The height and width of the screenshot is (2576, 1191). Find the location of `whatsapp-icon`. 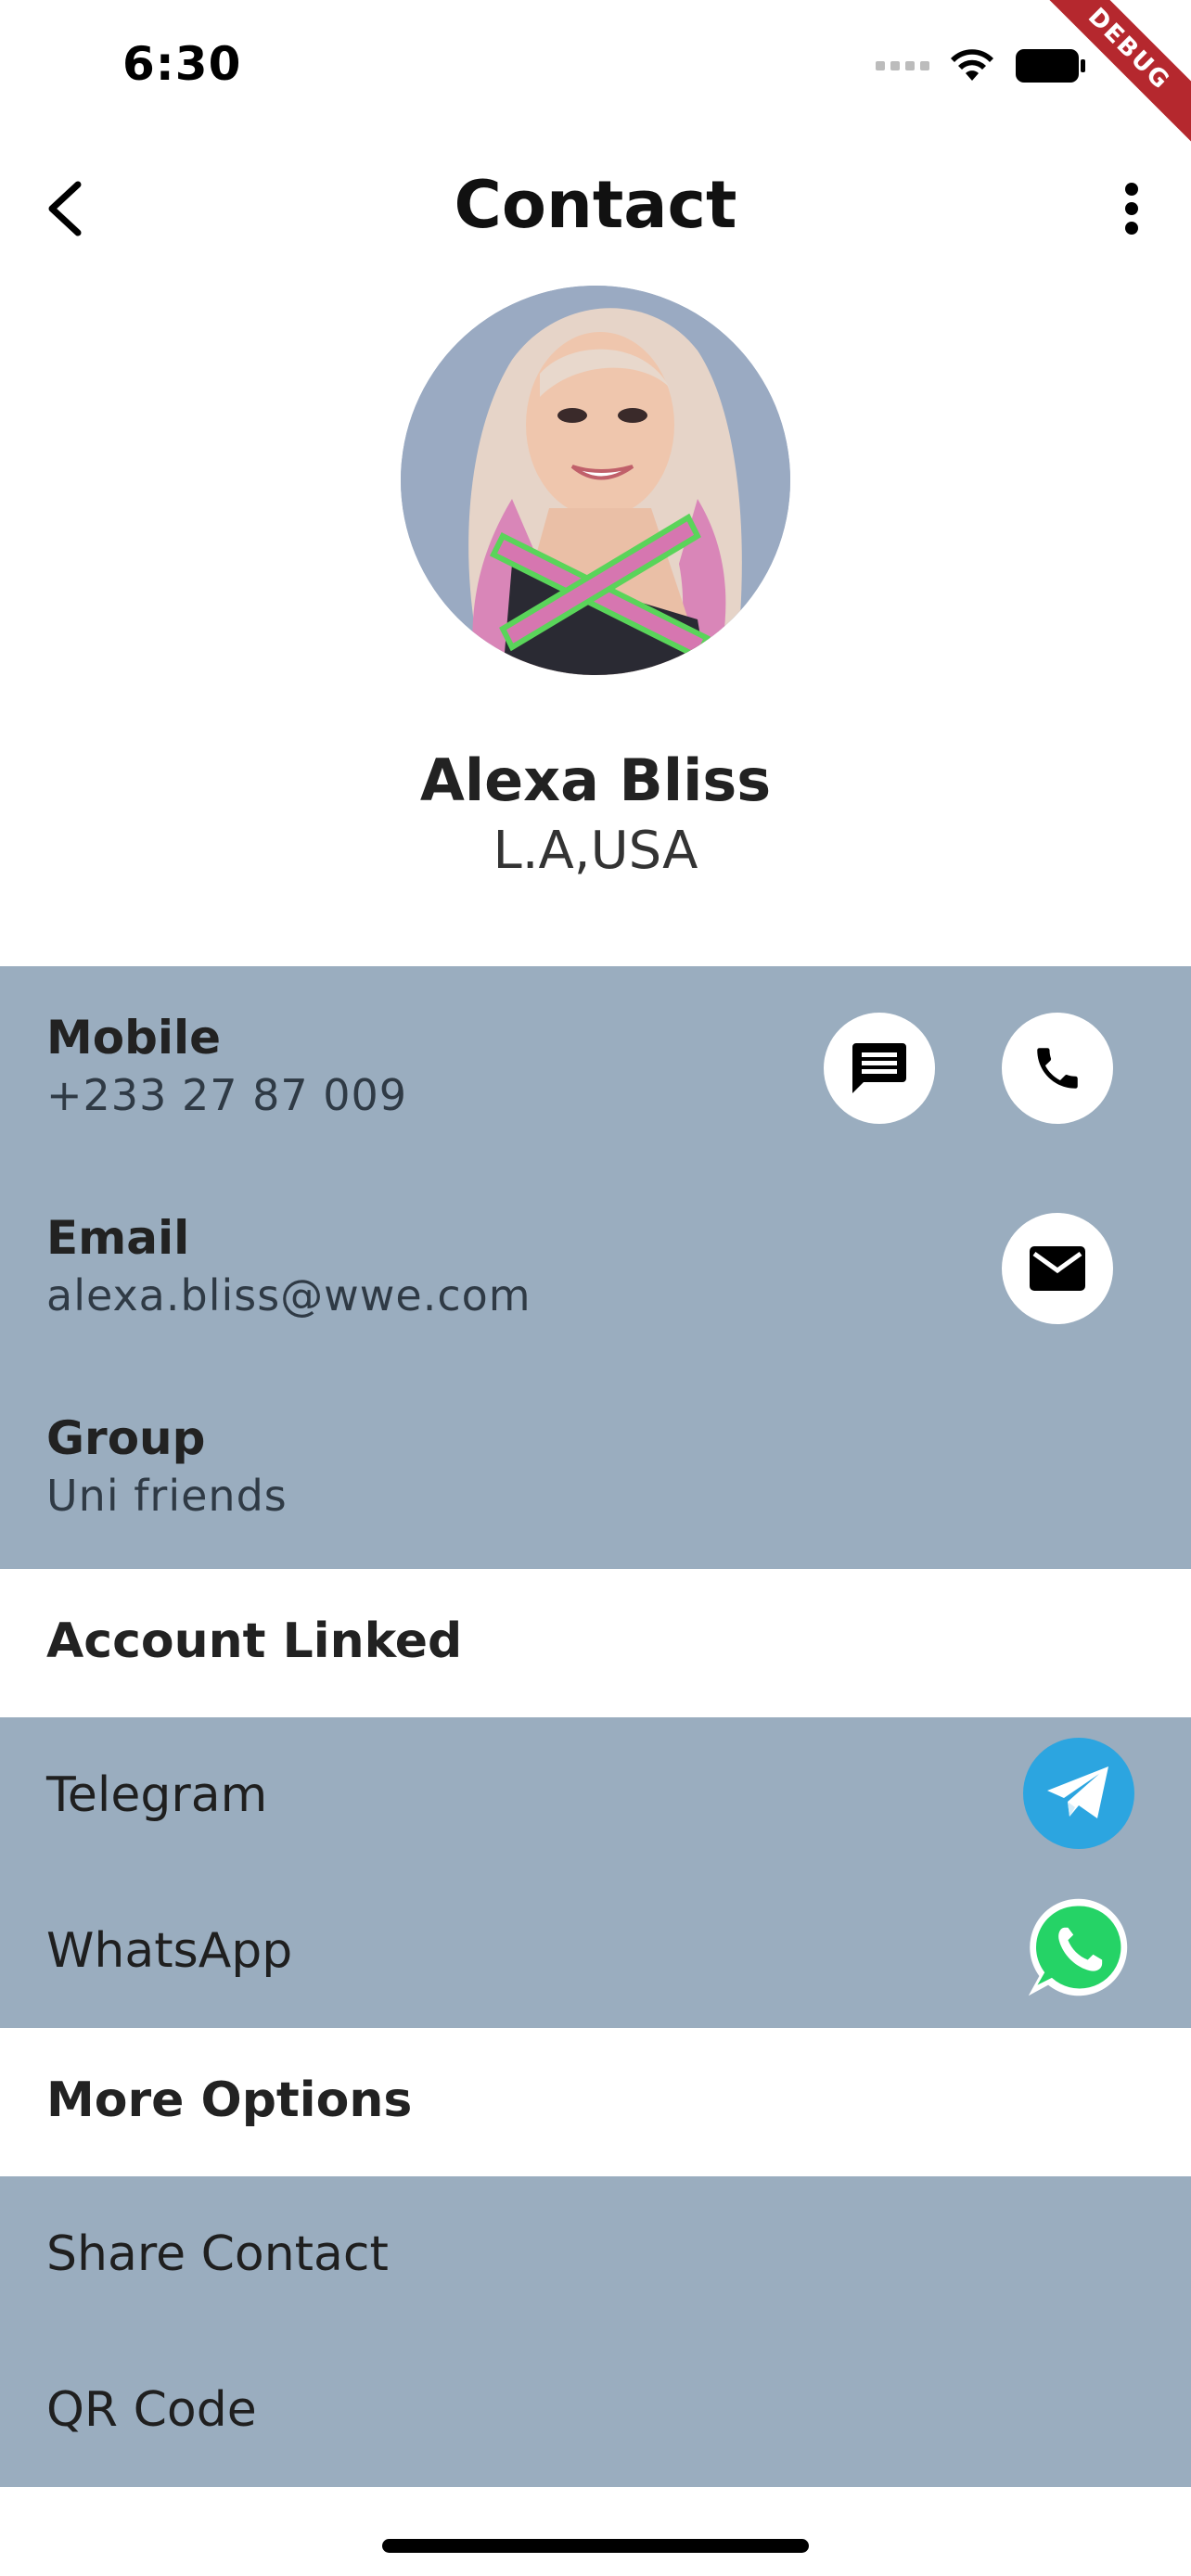

whatsapp-icon is located at coordinates (1078, 1947).